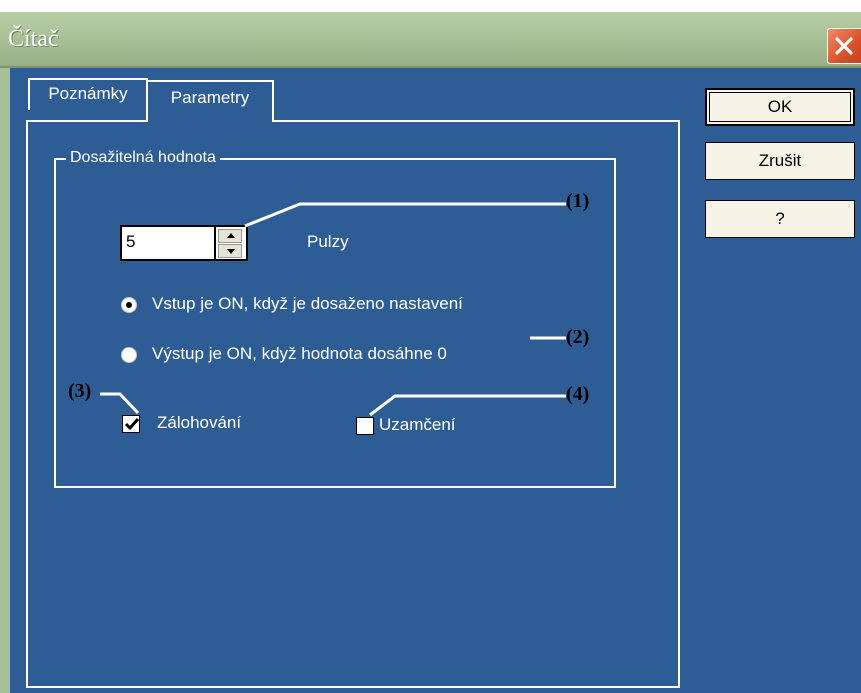  Describe the element at coordinates (210, 97) in the screenshot. I see `tab-parametry-label: Parametry` at that location.